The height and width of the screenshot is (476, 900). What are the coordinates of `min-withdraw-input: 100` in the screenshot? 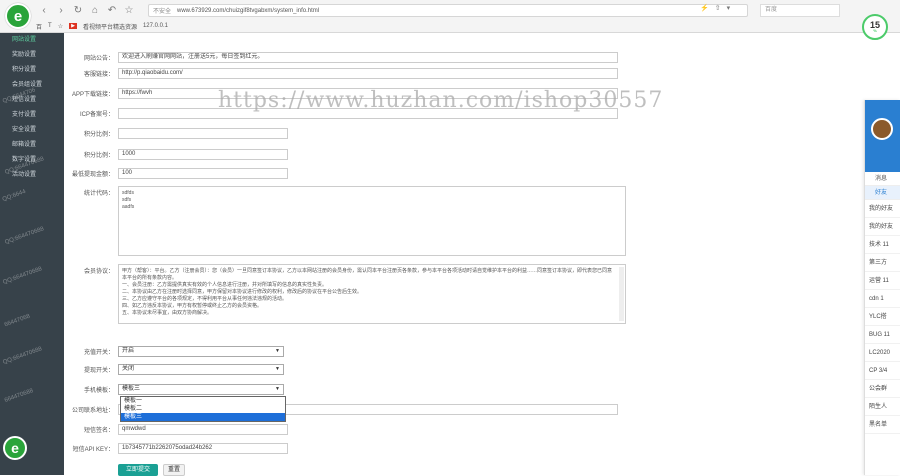 It's located at (203, 173).